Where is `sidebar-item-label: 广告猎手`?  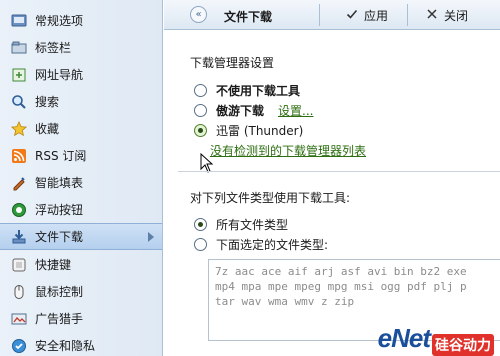 sidebar-item-label: 广告猎手 is located at coordinates (59, 319).